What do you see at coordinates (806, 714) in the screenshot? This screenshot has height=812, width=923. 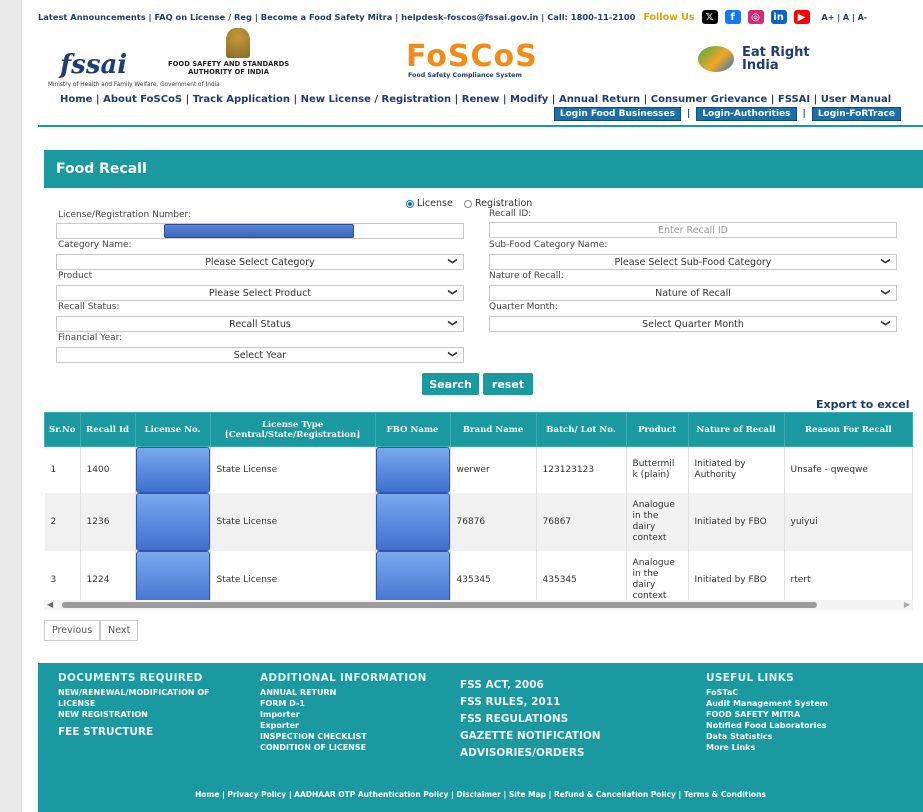 I see `footer-link: FOOD SAFETY MITRA` at bounding box center [806, 714].